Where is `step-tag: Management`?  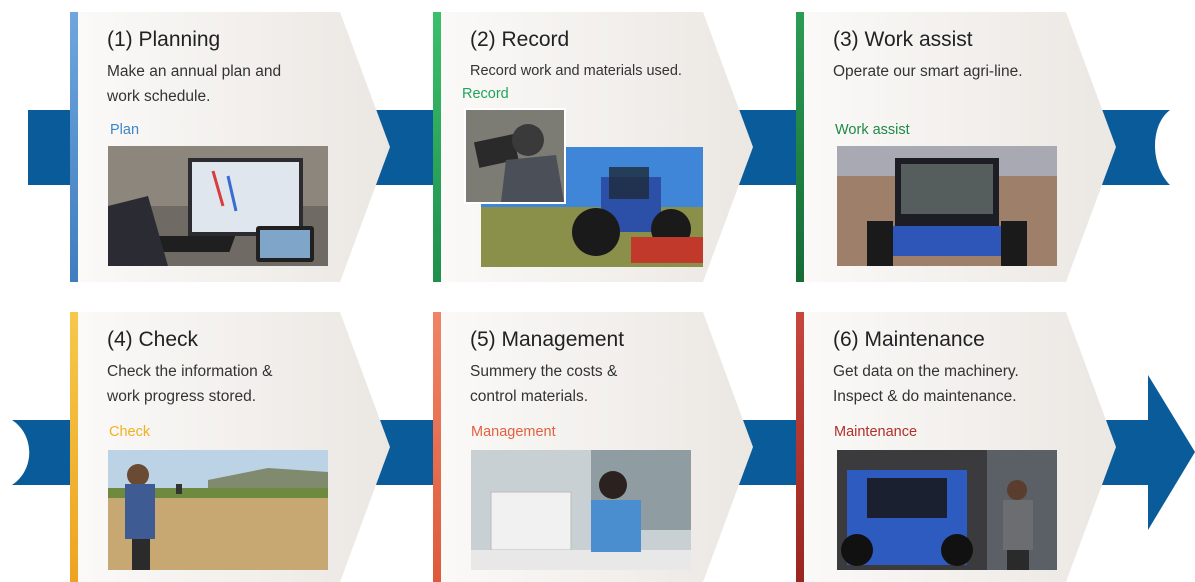 step-tag: Management is located at coordinates (513, 432).